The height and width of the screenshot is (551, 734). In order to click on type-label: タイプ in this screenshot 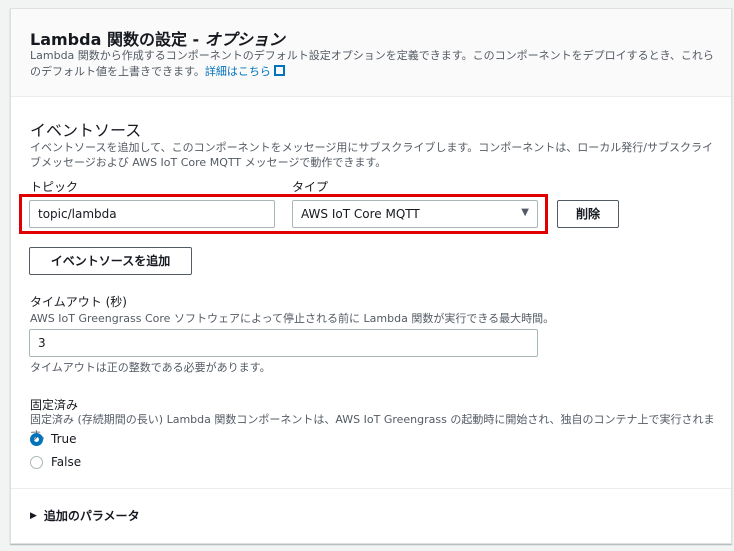, I will do `click(310, 187)`.